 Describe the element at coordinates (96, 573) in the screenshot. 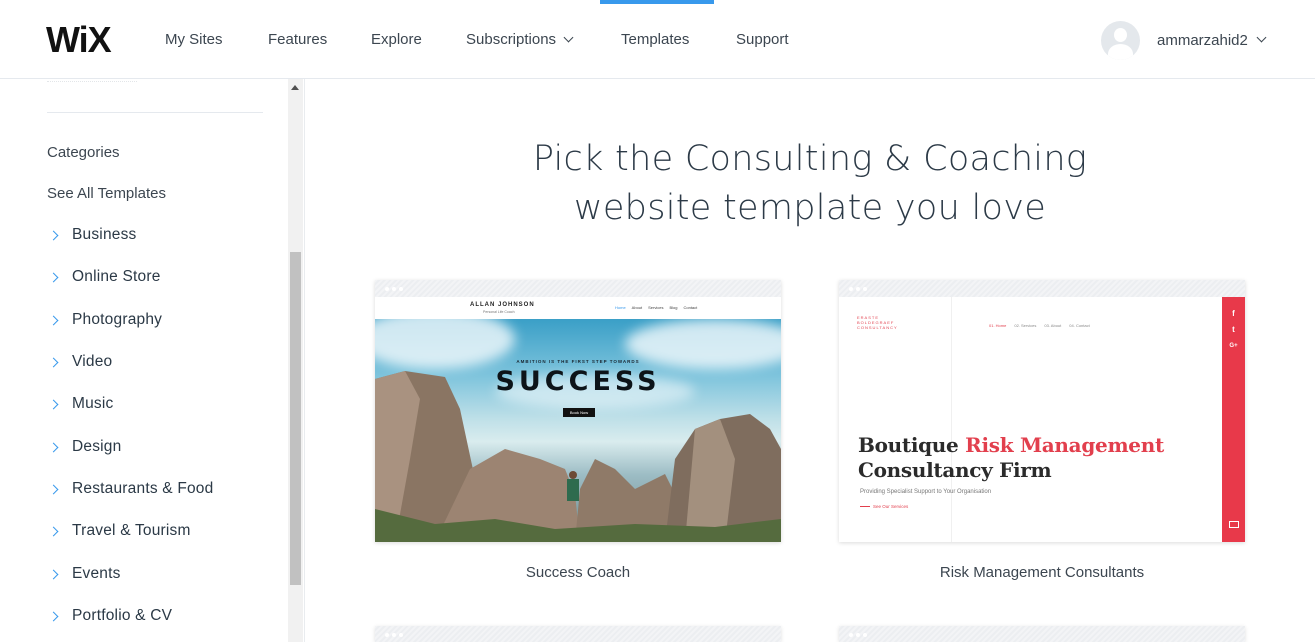

I see `category-label: Events` at that location.